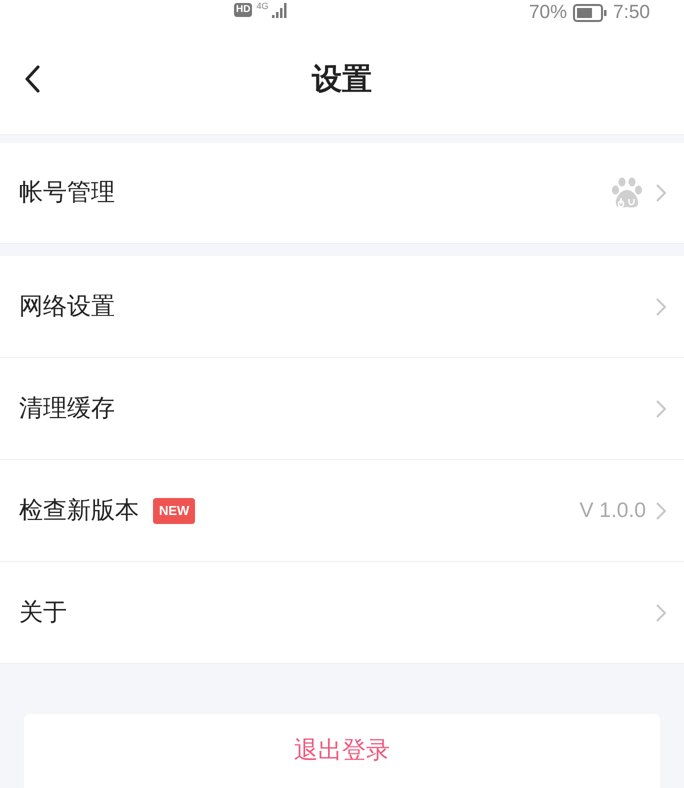 This screenshot has width=684, height=788. I want to click on settings-item: 网络设置, so click(342, 307).